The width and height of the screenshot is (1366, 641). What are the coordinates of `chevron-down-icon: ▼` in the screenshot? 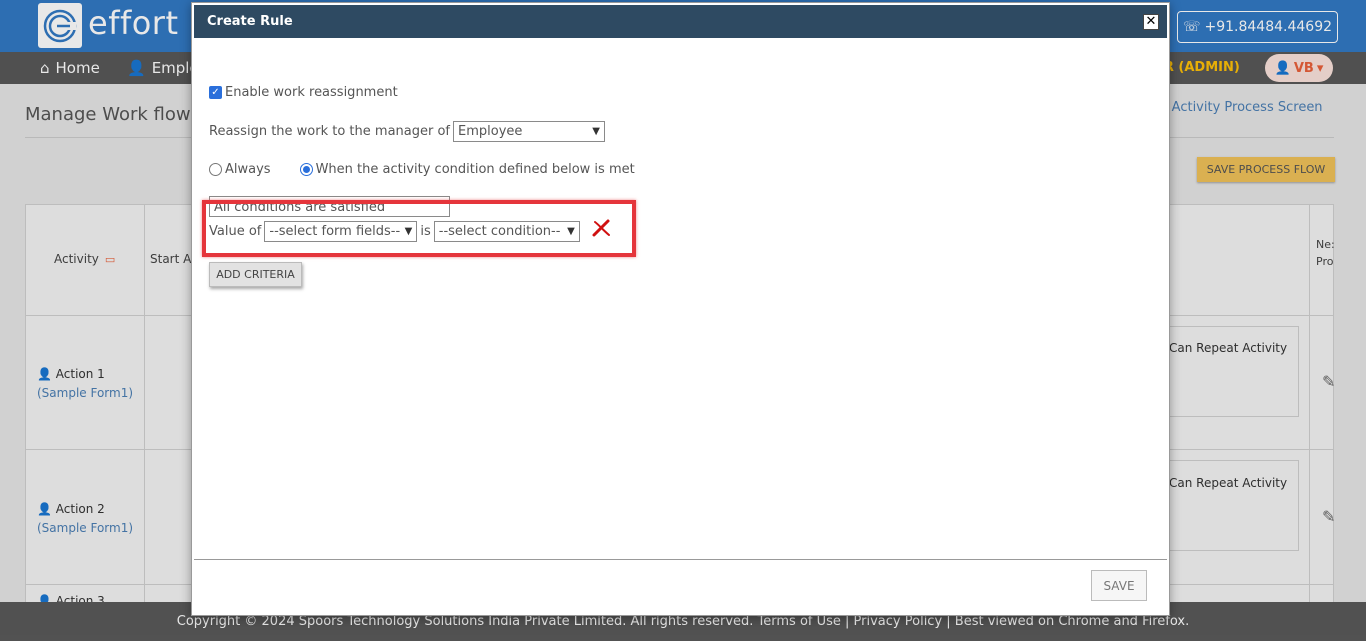 It's located at (596, 131).